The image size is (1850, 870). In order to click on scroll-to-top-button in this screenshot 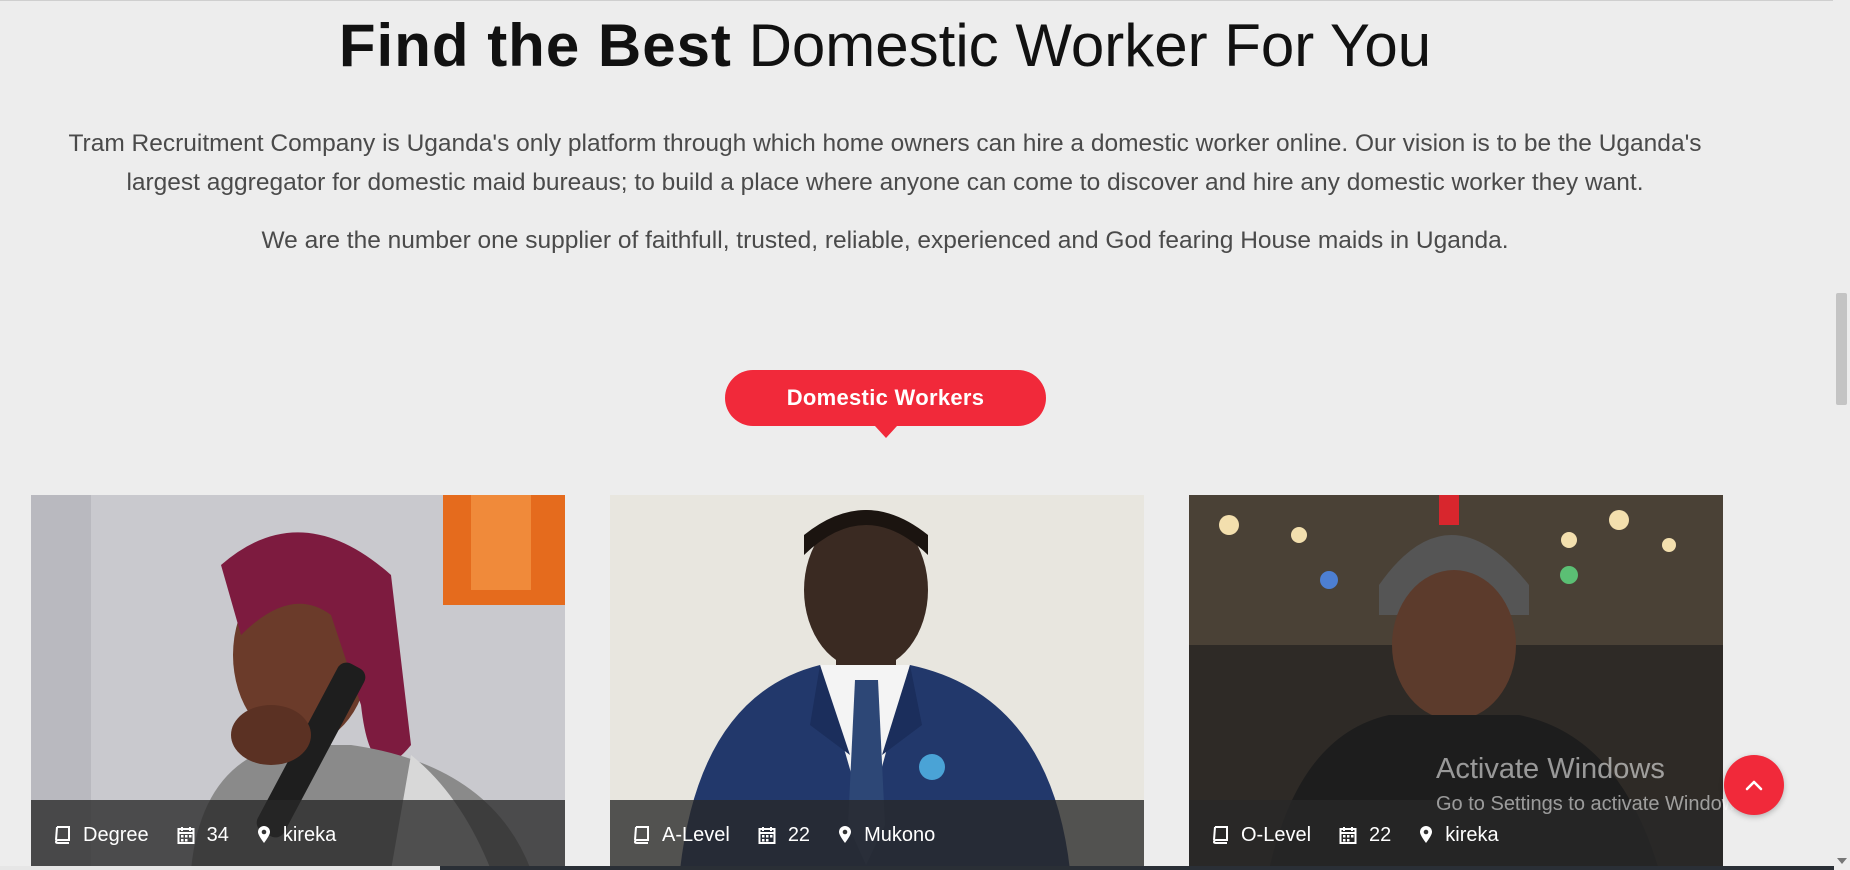, I will do `click(1754, 785)`.